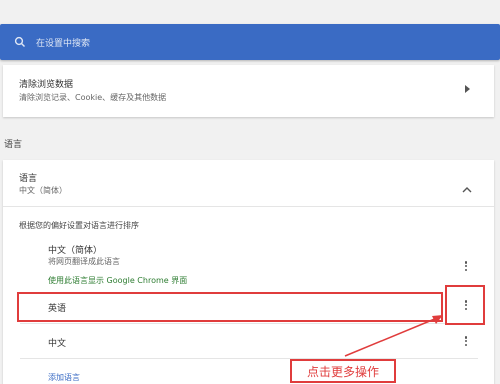 The image size is (500, 384). I want to click on annotation-callout: 点击更多操作, so click(343, 371).